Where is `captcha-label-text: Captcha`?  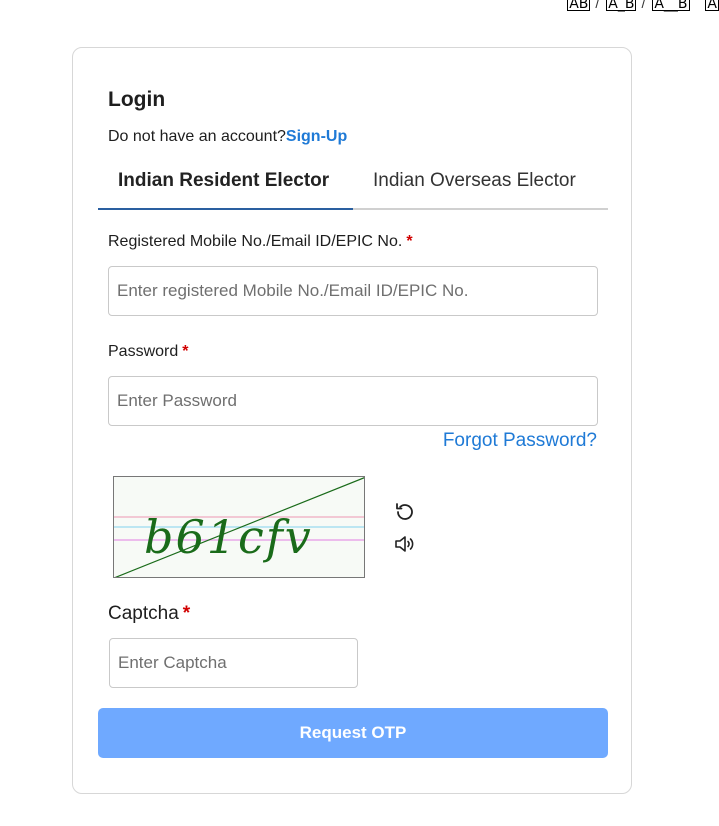
captcha-label-text: Captcha is located at coordinates (143, 613).